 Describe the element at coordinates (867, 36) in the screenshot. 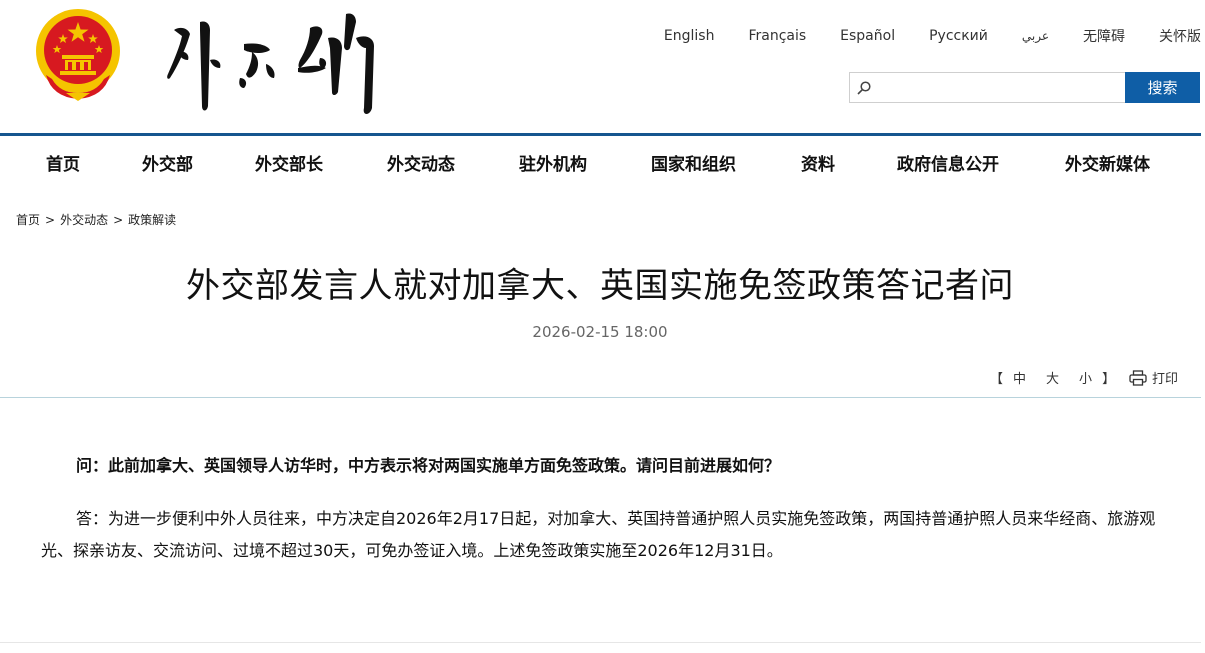

I see `lang-link-spanish: Español` at that location.